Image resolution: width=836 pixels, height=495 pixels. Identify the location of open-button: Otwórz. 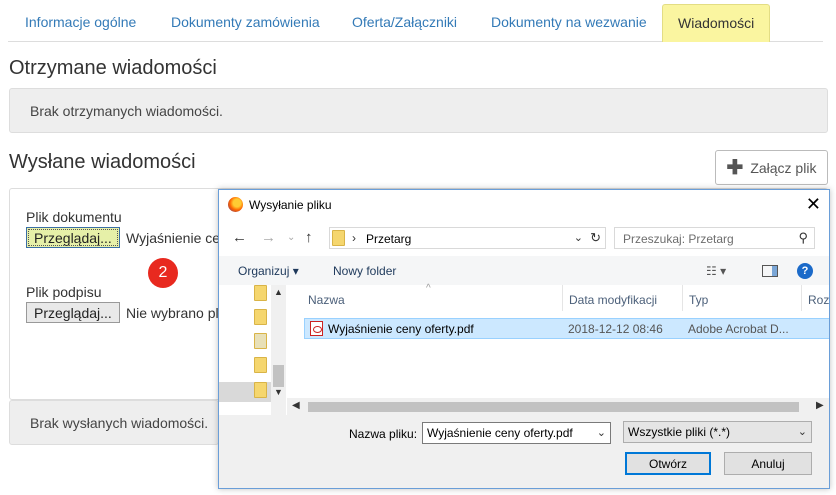
(668, 463).